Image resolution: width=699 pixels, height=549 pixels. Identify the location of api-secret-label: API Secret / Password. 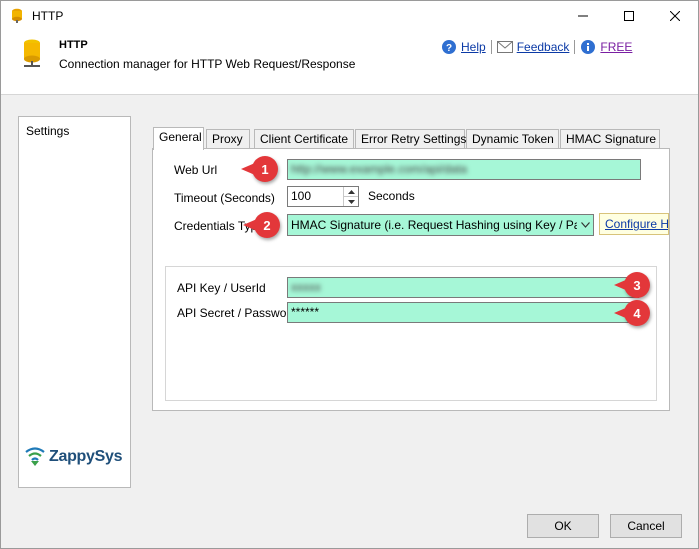
(237, 313).